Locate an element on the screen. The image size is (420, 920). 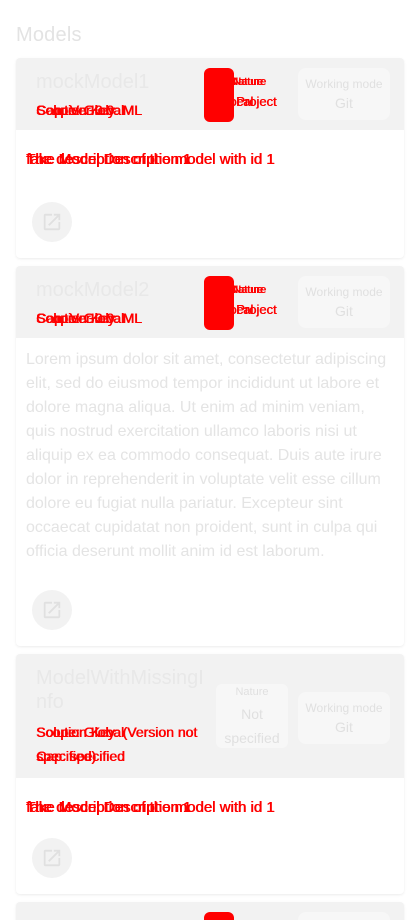
status-tab is located at coordinates (219, 916).